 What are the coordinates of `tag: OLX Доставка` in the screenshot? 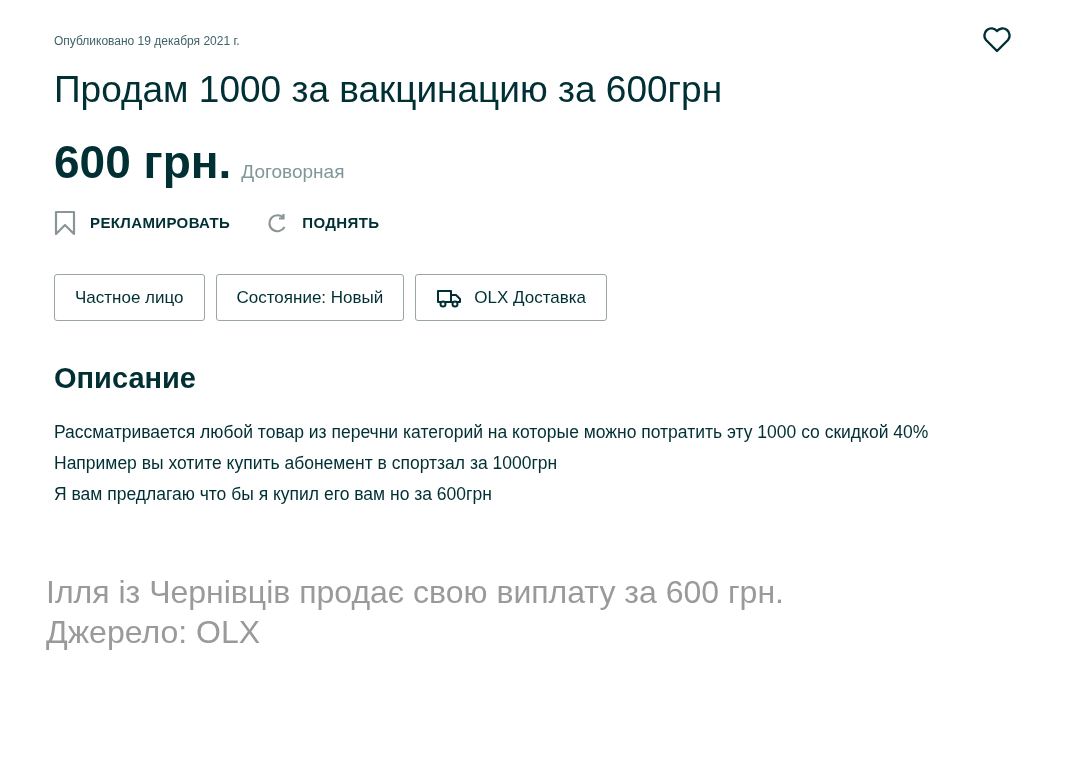 It's located at (511, 297).